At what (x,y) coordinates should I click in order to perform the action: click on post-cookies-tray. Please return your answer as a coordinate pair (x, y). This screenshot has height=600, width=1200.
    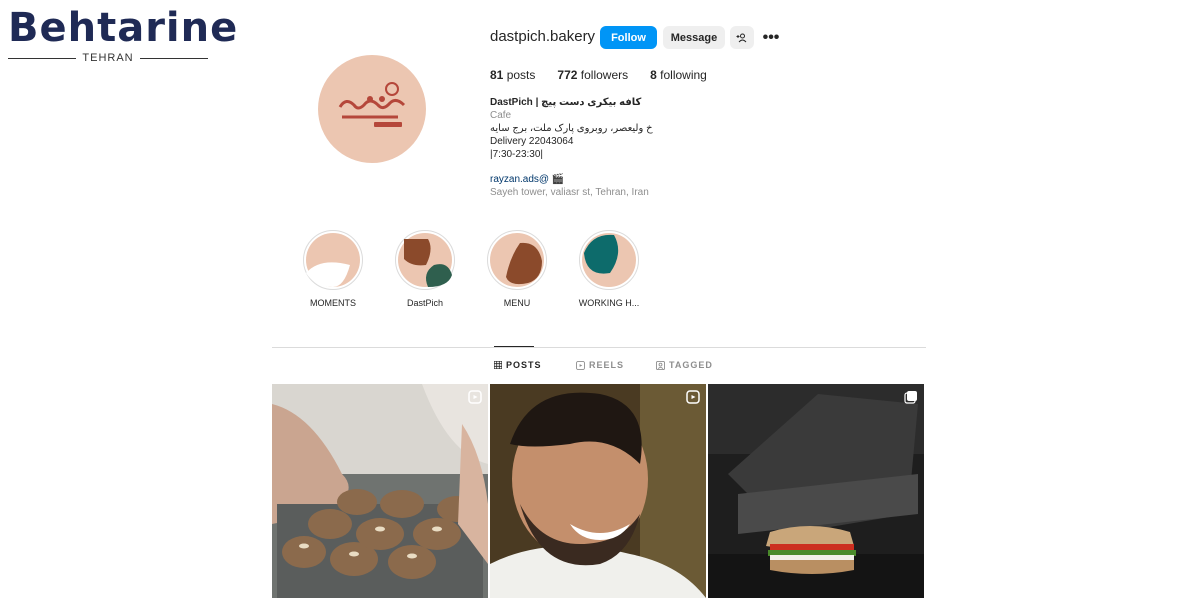
    Looking at the image, I should click on (380, 491).